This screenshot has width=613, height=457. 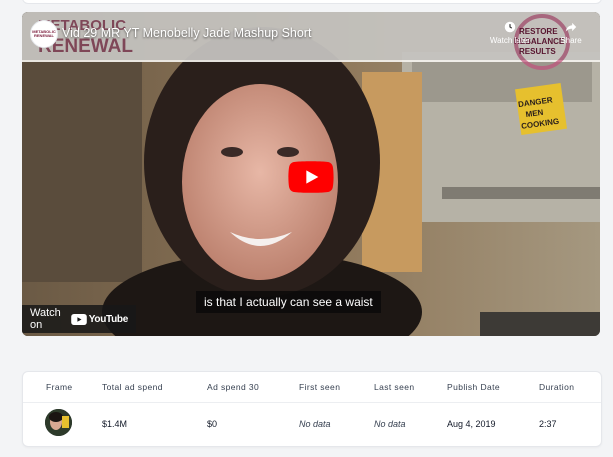 What do you see at coordinates (186, 33) in the screenshot?
I see `video-title: Vid 29 MR YT Menobelly Jade Mashup Short` at bounding box center [186, 33].